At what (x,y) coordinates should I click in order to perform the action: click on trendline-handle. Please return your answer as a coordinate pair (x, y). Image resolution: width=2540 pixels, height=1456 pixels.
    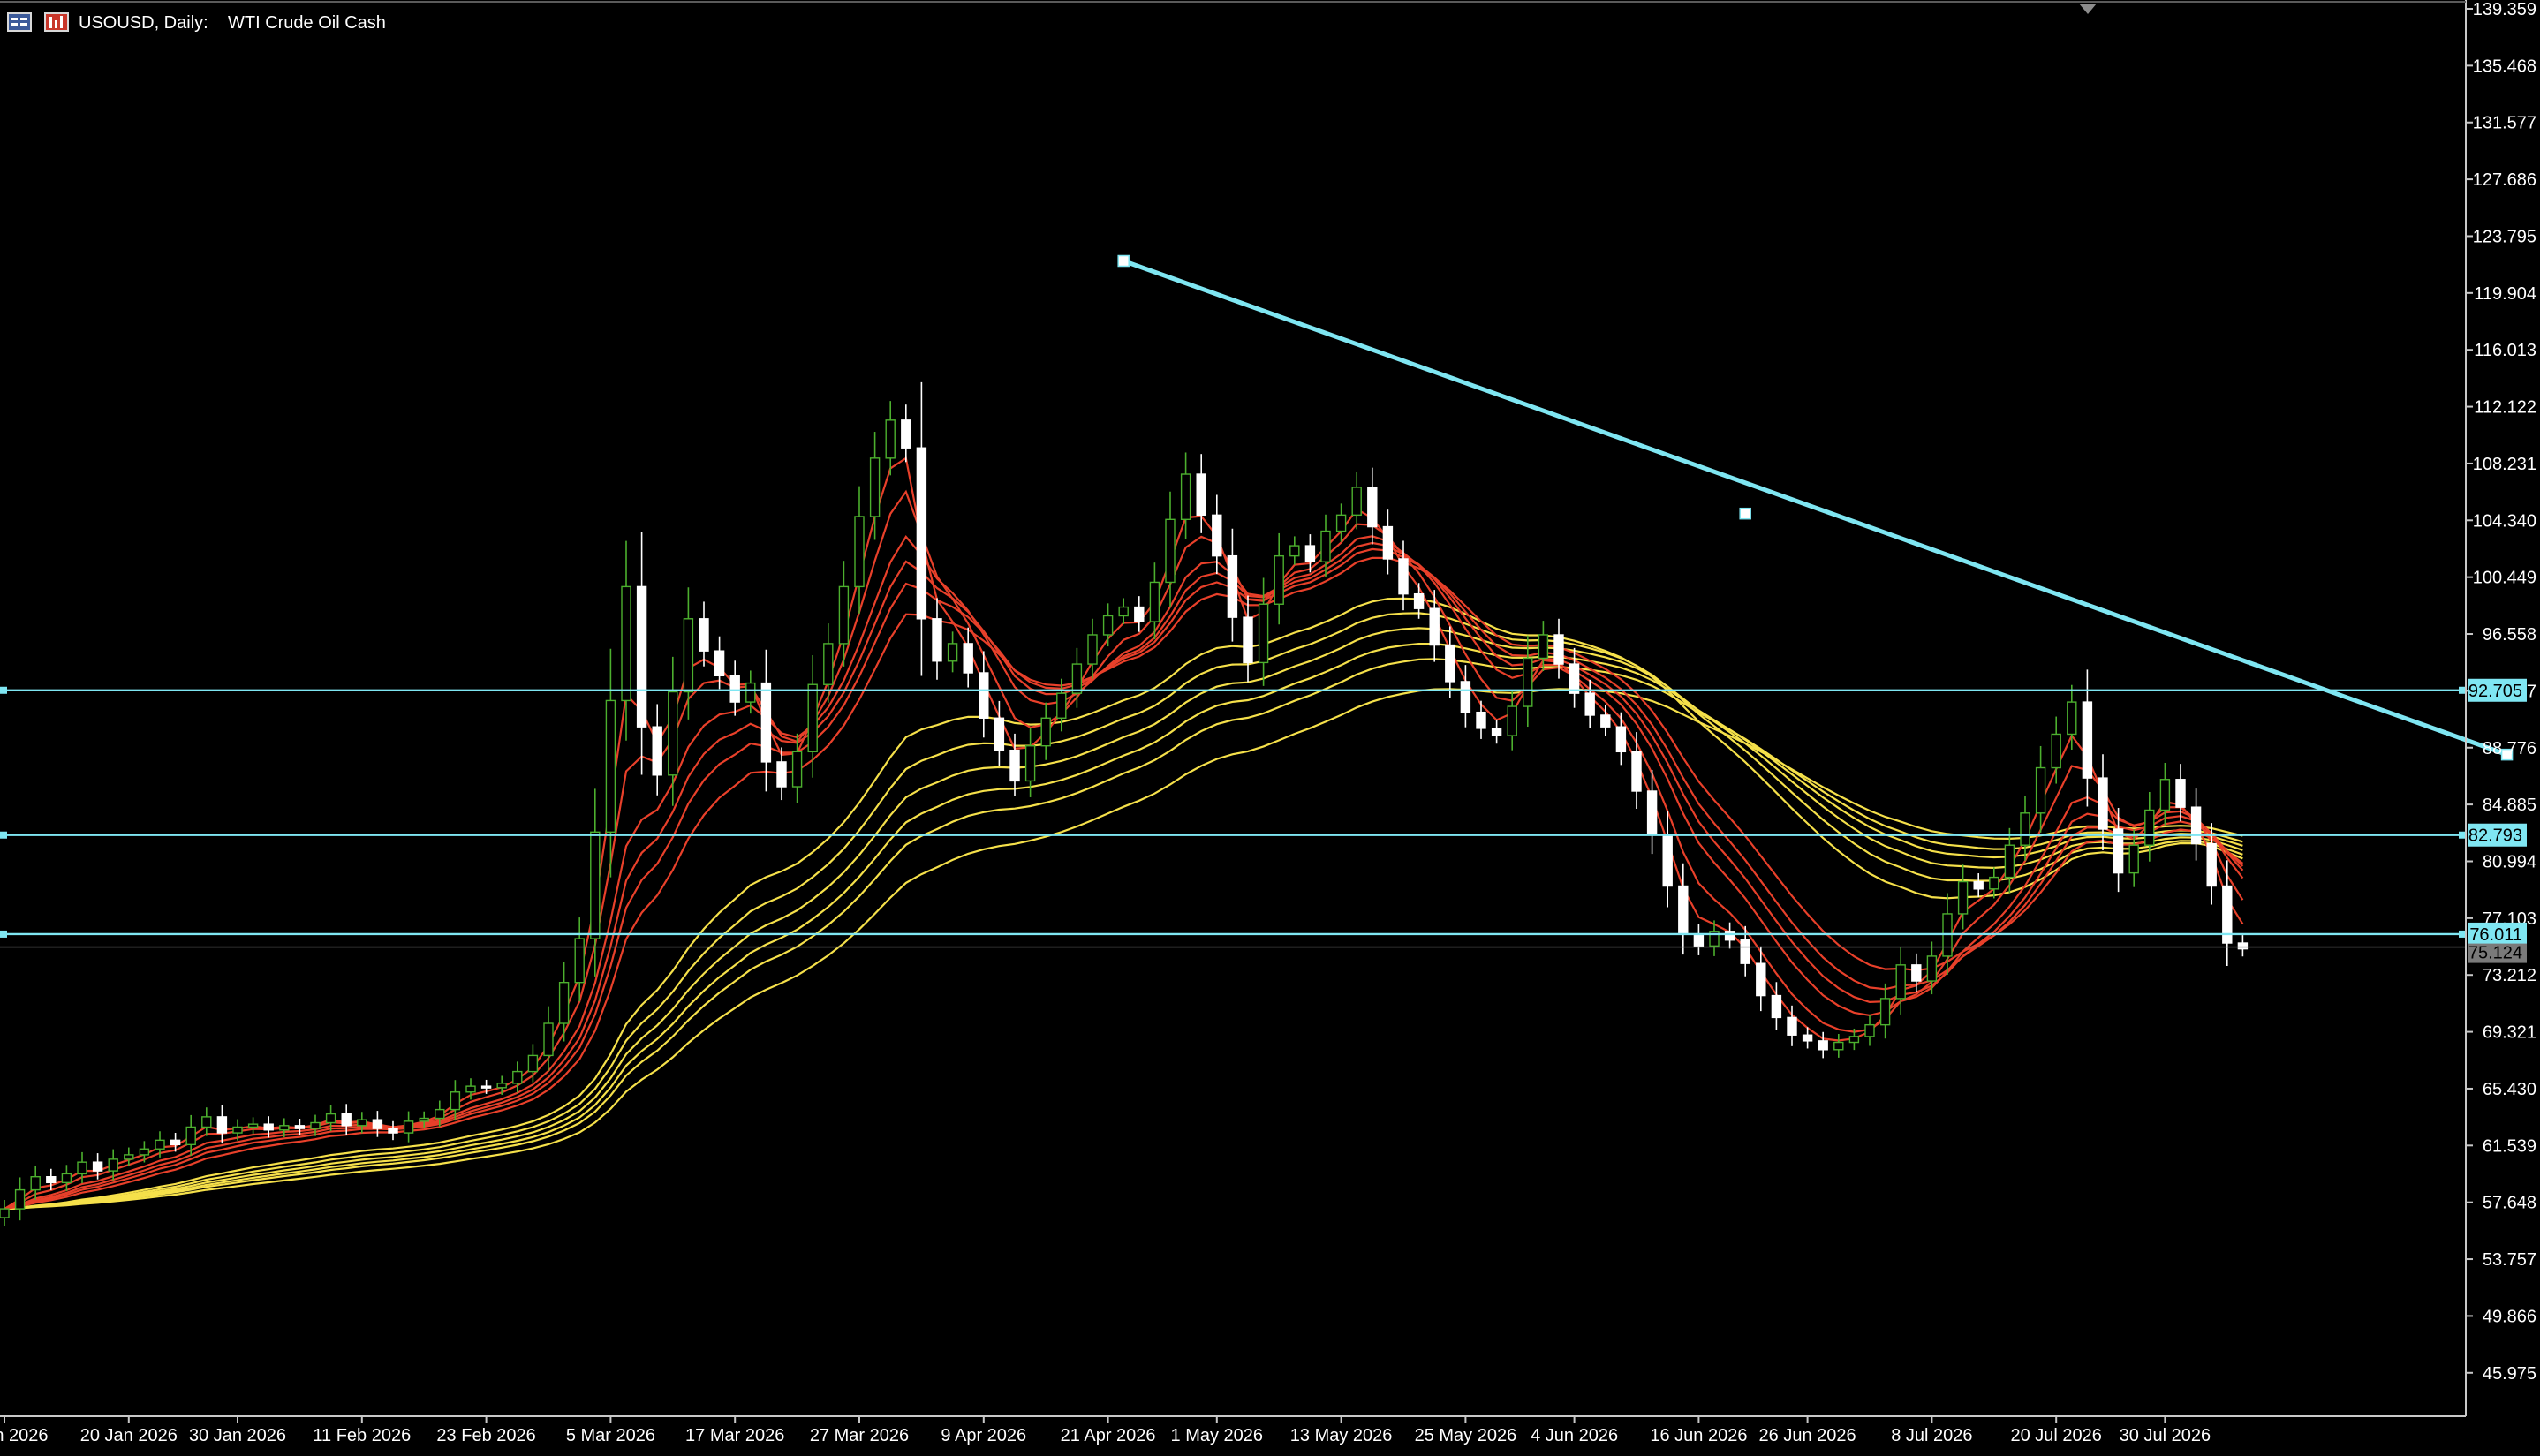
    Looking at the image, I should click on (1745, 513).